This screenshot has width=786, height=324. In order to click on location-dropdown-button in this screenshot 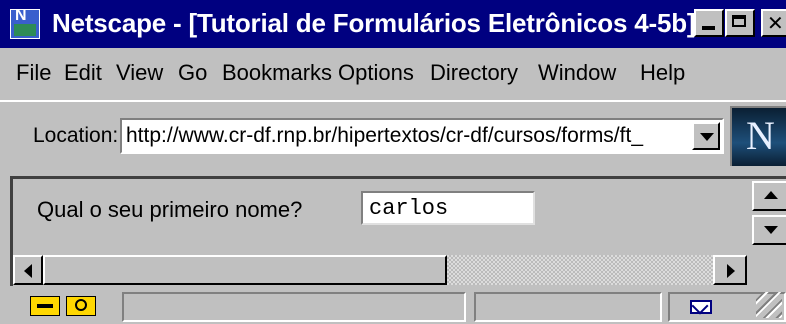, I will do `click(706, 136)`.